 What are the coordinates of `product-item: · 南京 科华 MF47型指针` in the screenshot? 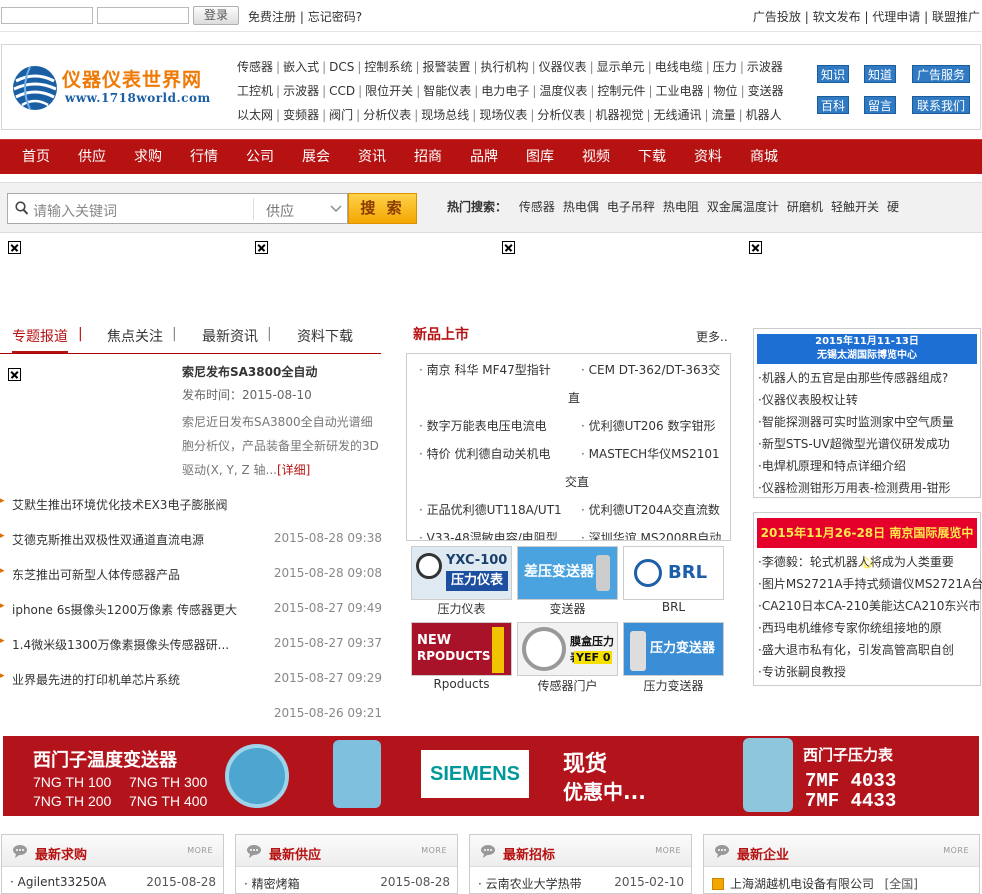 It's located at (485, 369).